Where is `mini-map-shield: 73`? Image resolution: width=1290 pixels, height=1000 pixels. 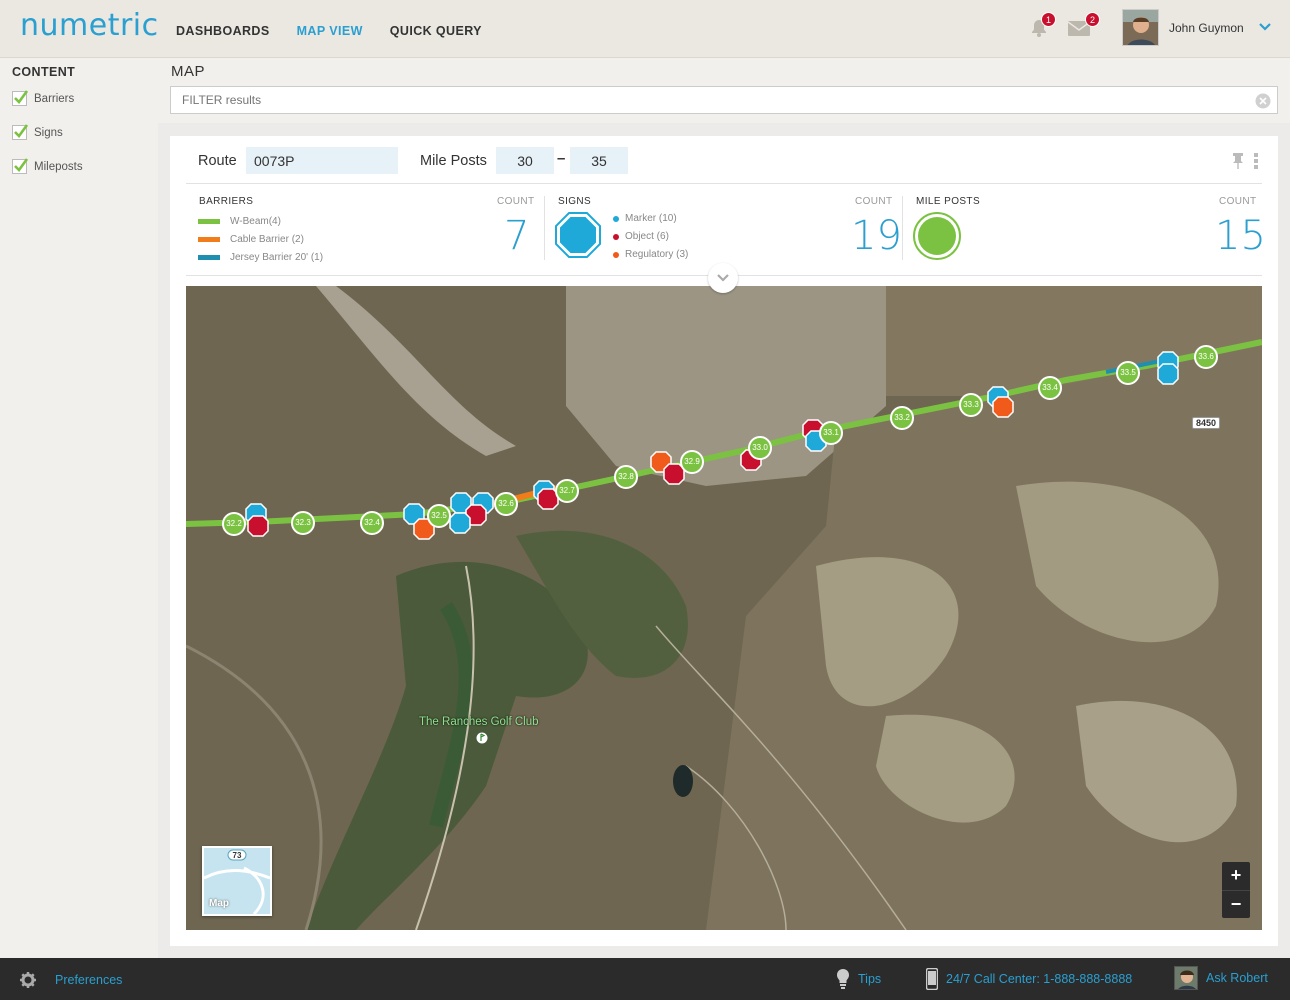 mini-map-shield: 73 is located at coordinates (237, 855).